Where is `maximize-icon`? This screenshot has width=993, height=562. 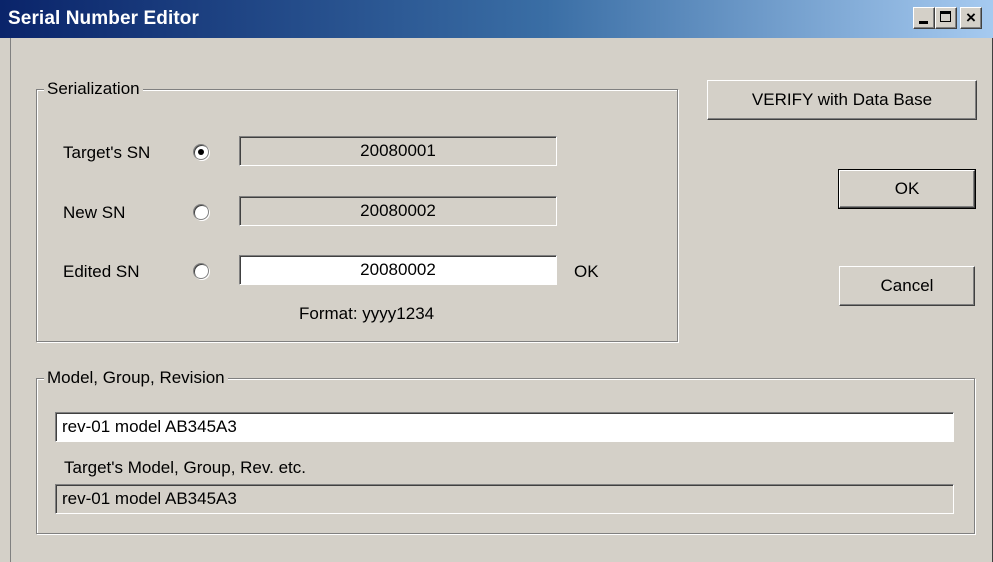 maximize-icon is located at coordinates (945, 16).